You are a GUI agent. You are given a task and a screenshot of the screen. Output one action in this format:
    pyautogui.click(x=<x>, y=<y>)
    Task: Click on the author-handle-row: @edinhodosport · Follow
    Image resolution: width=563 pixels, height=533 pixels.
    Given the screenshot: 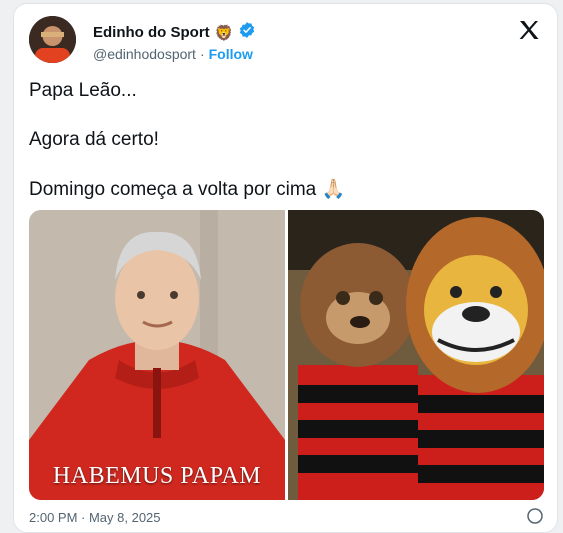 What is the action you would take?
    pyautogui.click(x=173, y=54)
    